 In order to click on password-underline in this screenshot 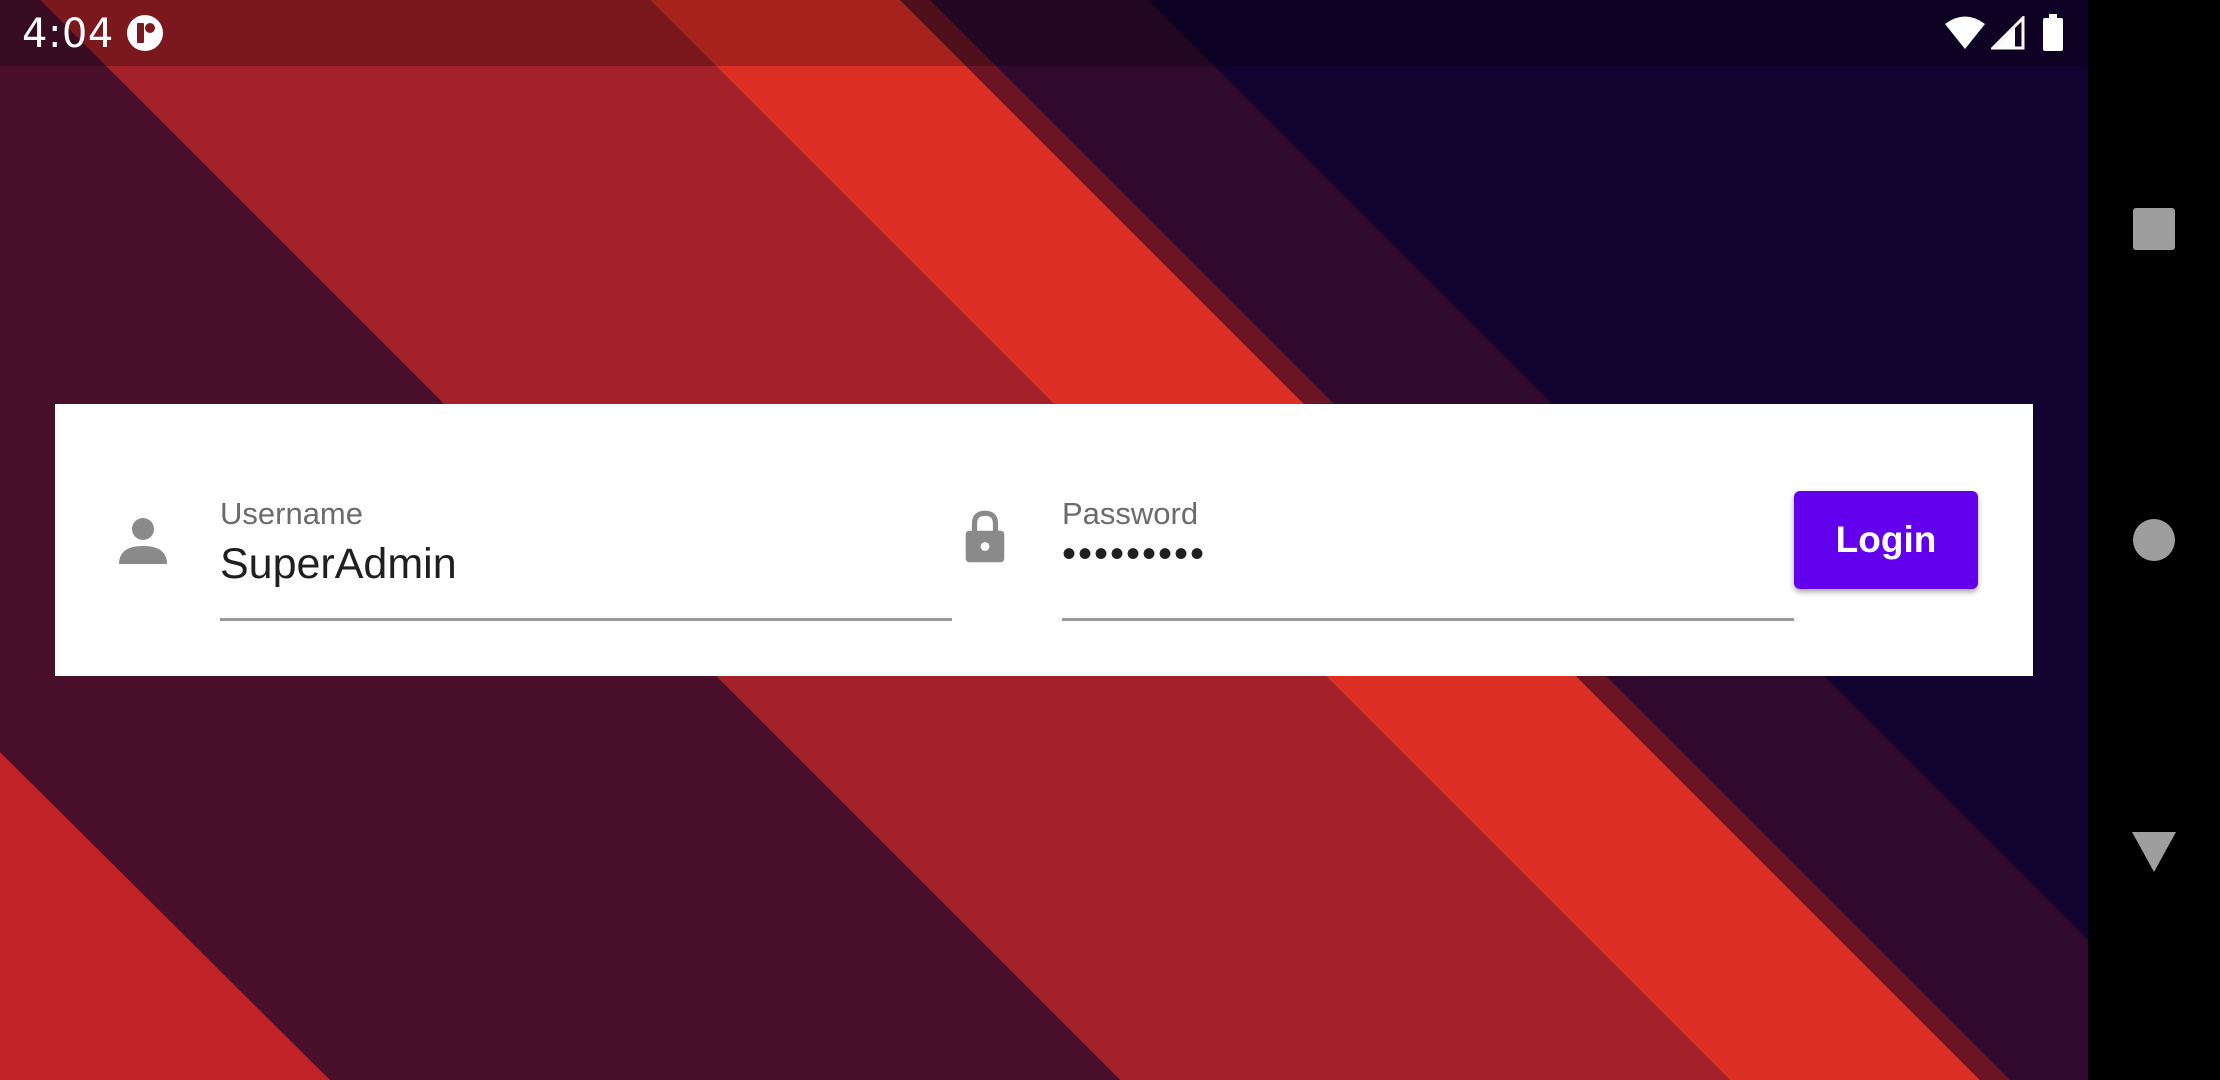, I will do `click(1428, 619)`.